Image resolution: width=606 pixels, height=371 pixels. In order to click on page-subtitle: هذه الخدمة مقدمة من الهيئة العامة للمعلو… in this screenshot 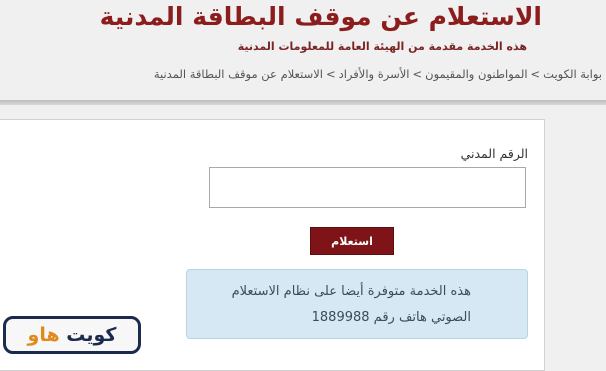, I will do `click(382, 46)`.